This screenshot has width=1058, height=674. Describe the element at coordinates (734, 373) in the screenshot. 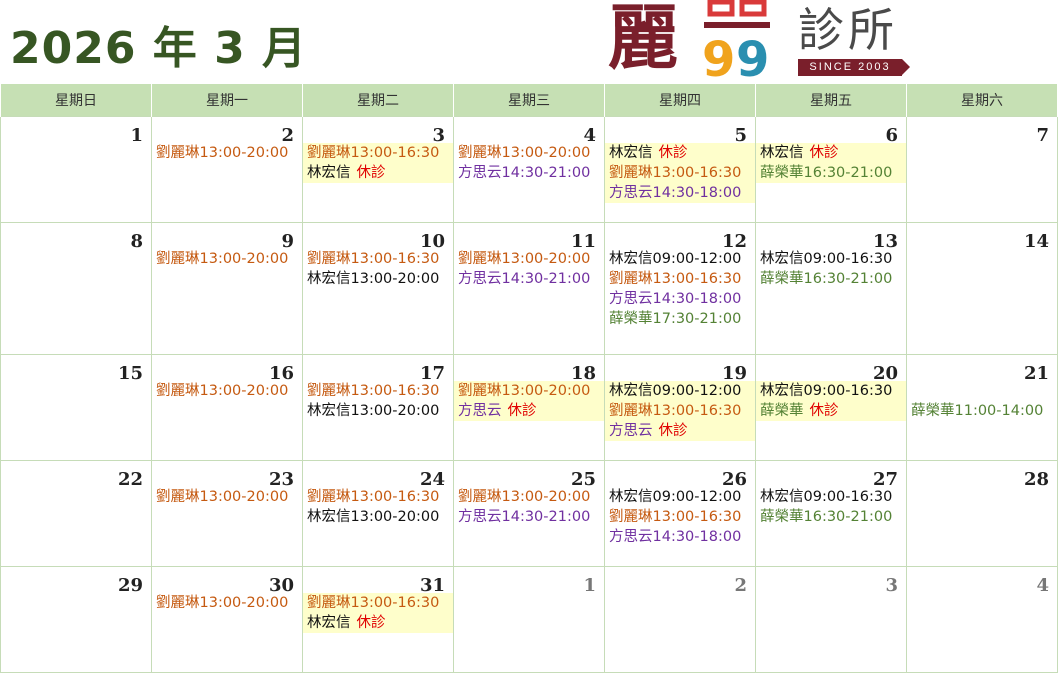

I see `day-number: 19` at that location.